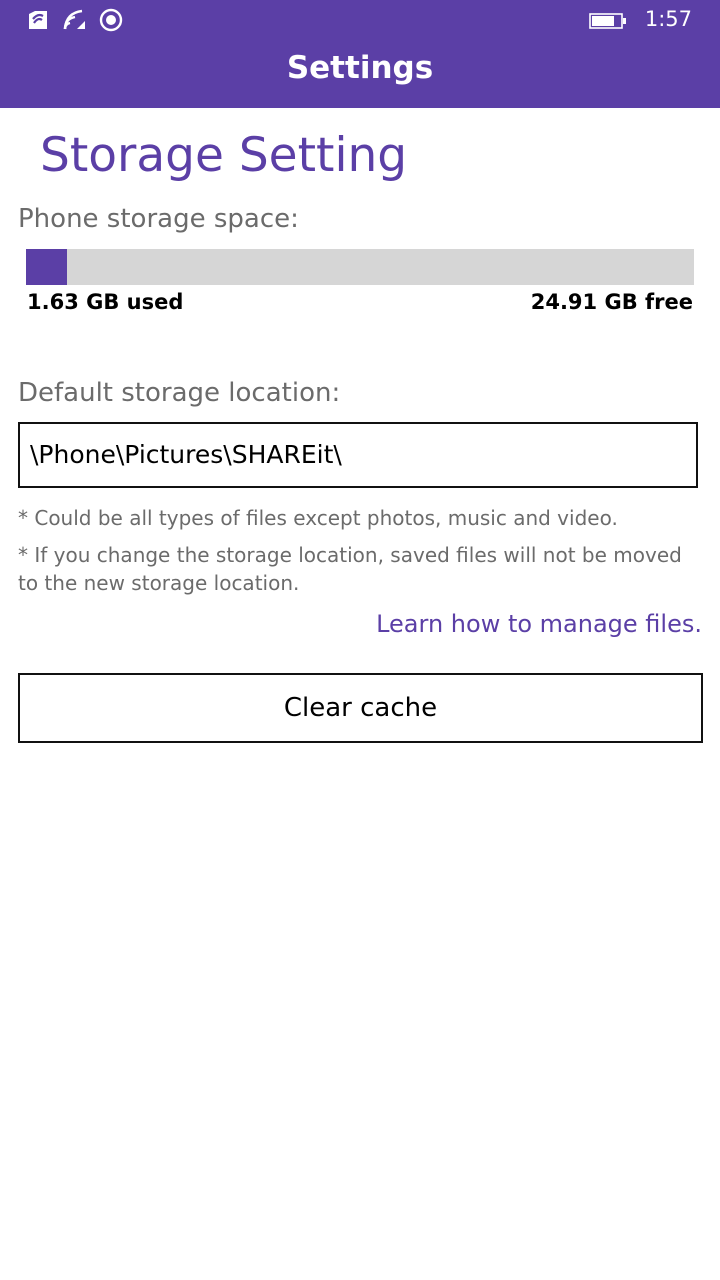 This screenshot has width=720, height=1280. I want to click on storage-usage-fill, so click(46, 267).